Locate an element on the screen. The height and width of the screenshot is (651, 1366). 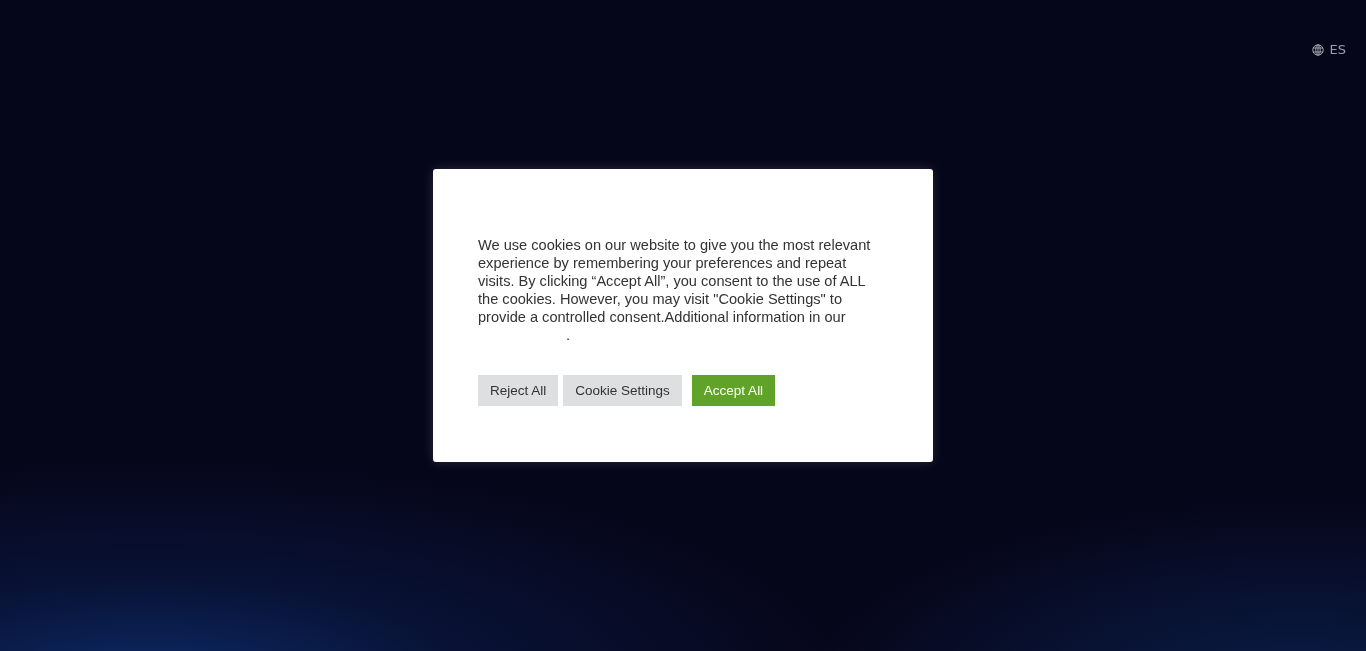
cookie-button: Cookie Settings is located at coordinates (622, 390).